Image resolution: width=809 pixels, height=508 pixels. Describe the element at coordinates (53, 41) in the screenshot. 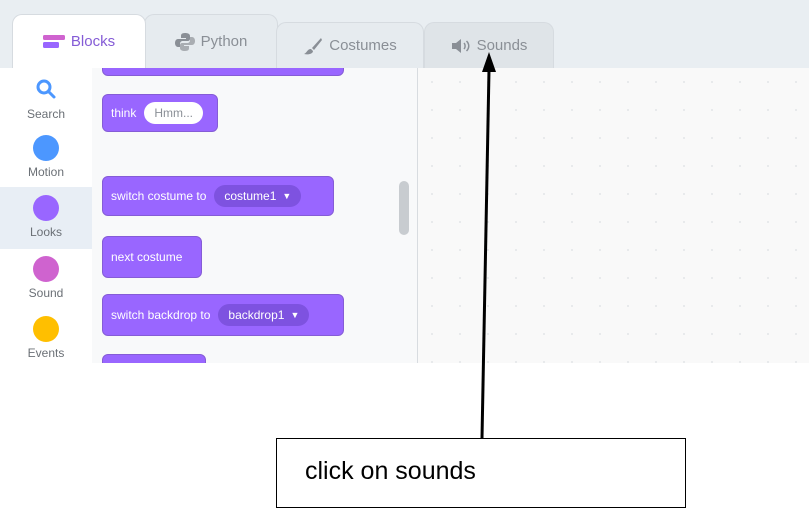

I see `blocks-icon` at that location.